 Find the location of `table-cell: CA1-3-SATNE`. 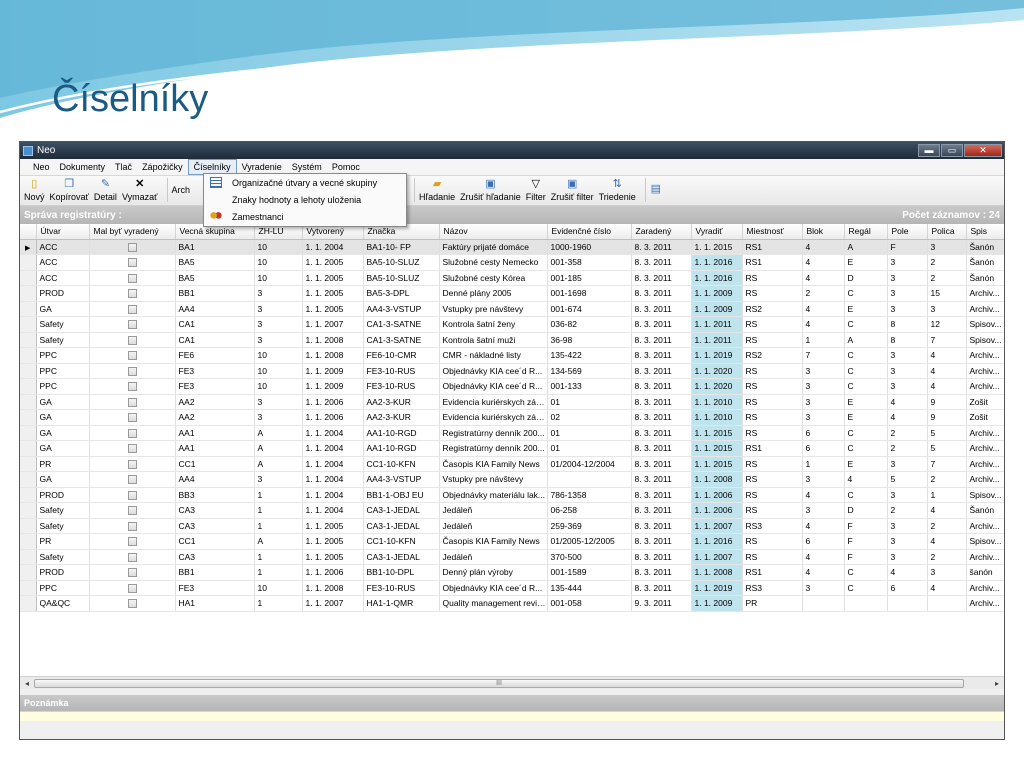

table-cell: CA1-3-SATNE is located at coordinates (401, 340).